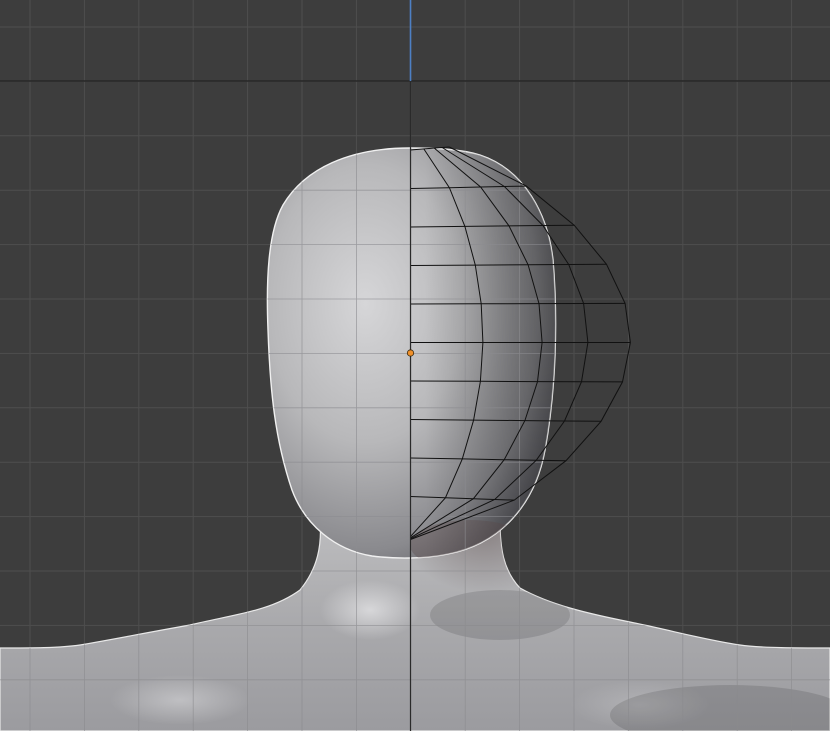 Image resolution: width=830 pixels, height=731 pixels. I want to click on wireframe-edge, so click(518, 303).